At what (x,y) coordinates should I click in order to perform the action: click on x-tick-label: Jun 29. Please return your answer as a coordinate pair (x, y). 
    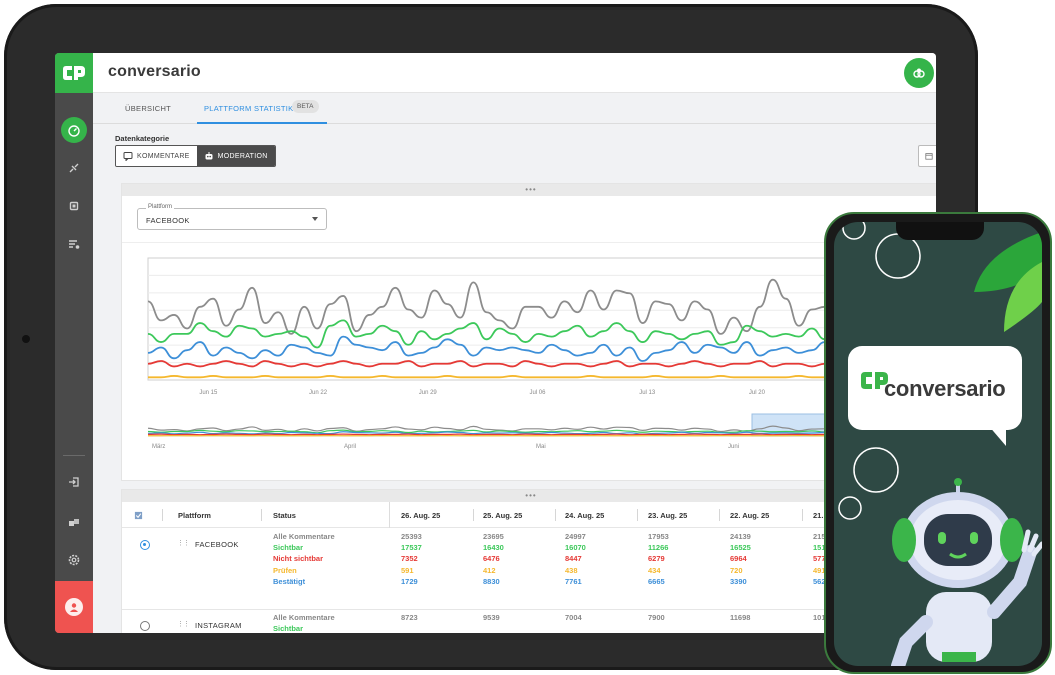
    Looking at the image, I should click on (428, 393).